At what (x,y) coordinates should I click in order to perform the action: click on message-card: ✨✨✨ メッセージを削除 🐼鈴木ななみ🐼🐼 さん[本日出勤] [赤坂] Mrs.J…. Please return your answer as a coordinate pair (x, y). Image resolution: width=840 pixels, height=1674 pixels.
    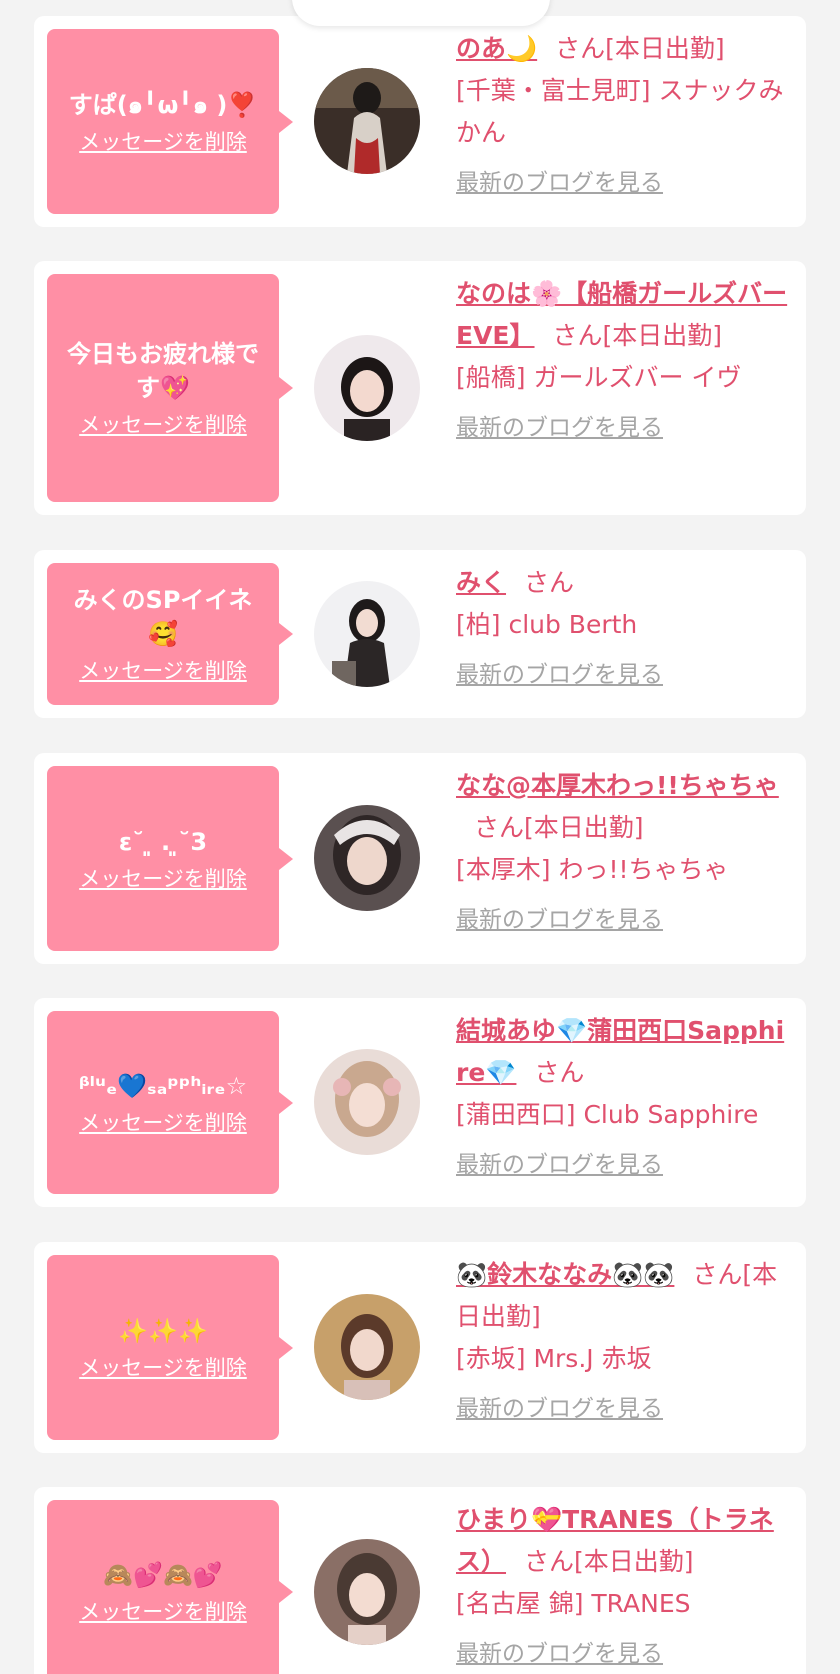
    Looking at the image, I should click on (420, 1347).